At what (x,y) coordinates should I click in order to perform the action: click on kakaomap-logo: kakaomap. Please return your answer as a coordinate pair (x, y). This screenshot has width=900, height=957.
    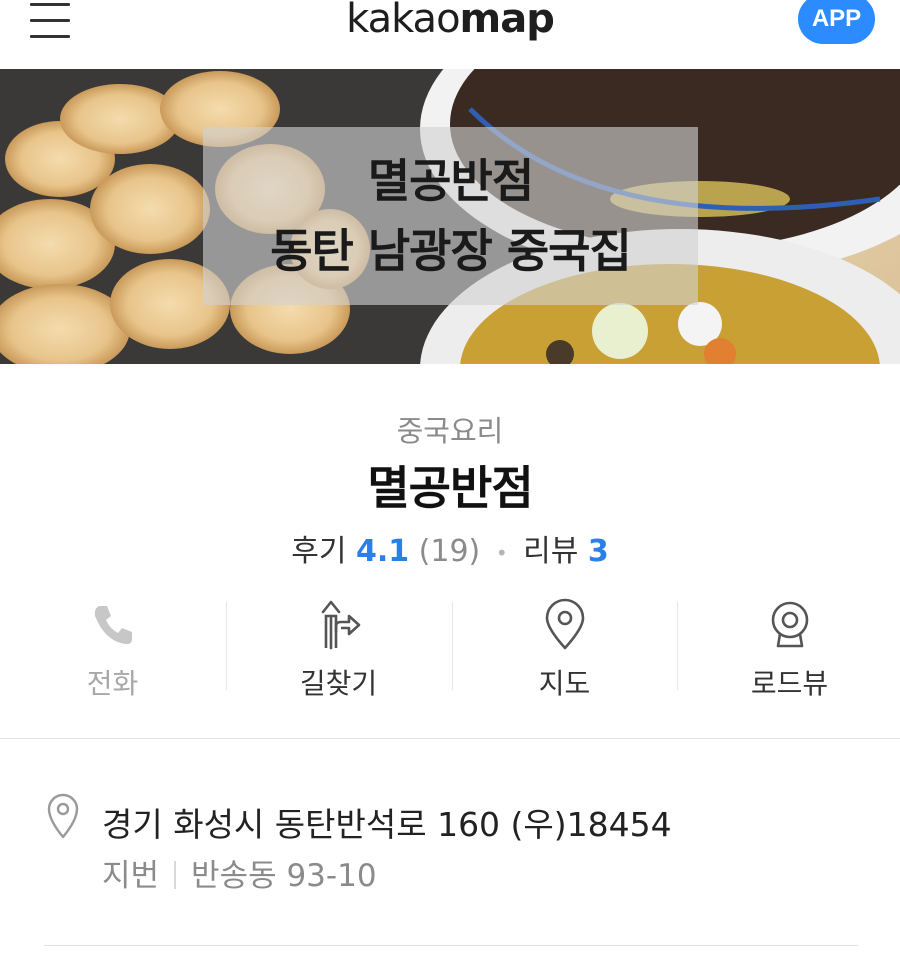
    Looking at the image, I should click on (450, 21).